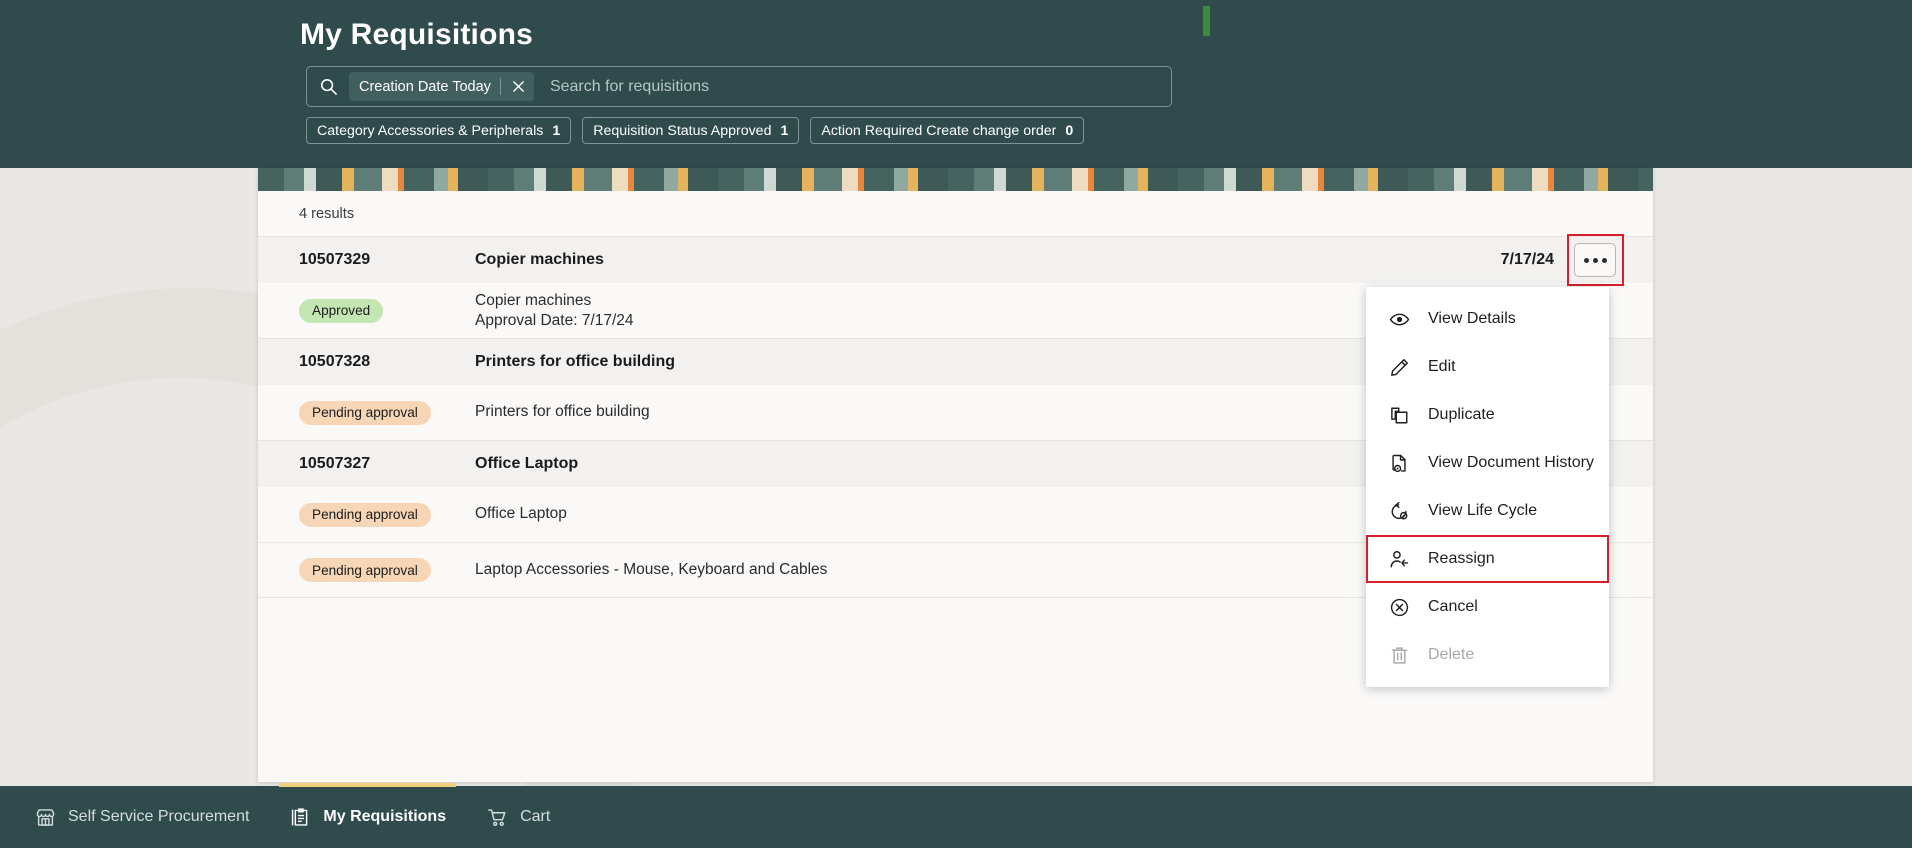  Describe the element at coordinates (1399, 607) in the screenshot. I see `circle-x-icon` at that location.